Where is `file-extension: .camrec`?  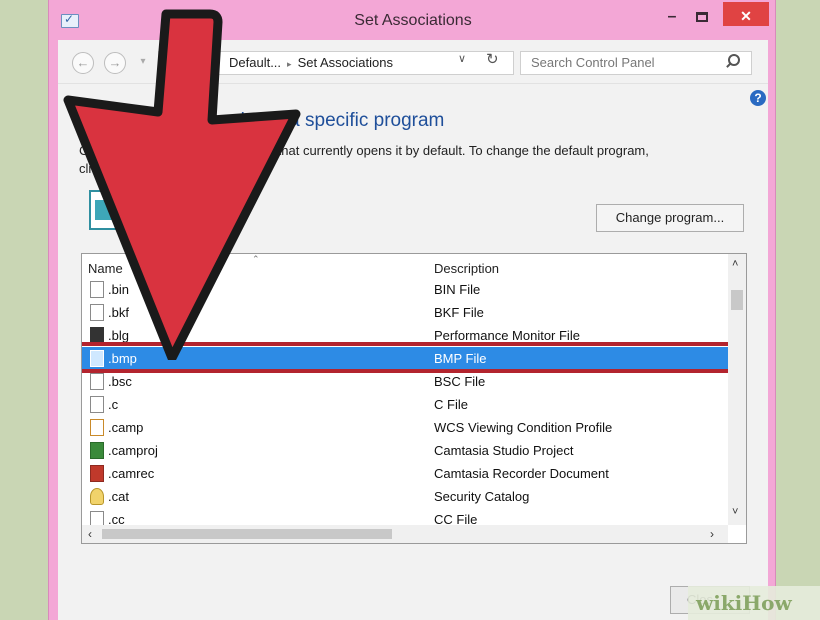
file-extension: .camrec is located at coordinates (131, 473).